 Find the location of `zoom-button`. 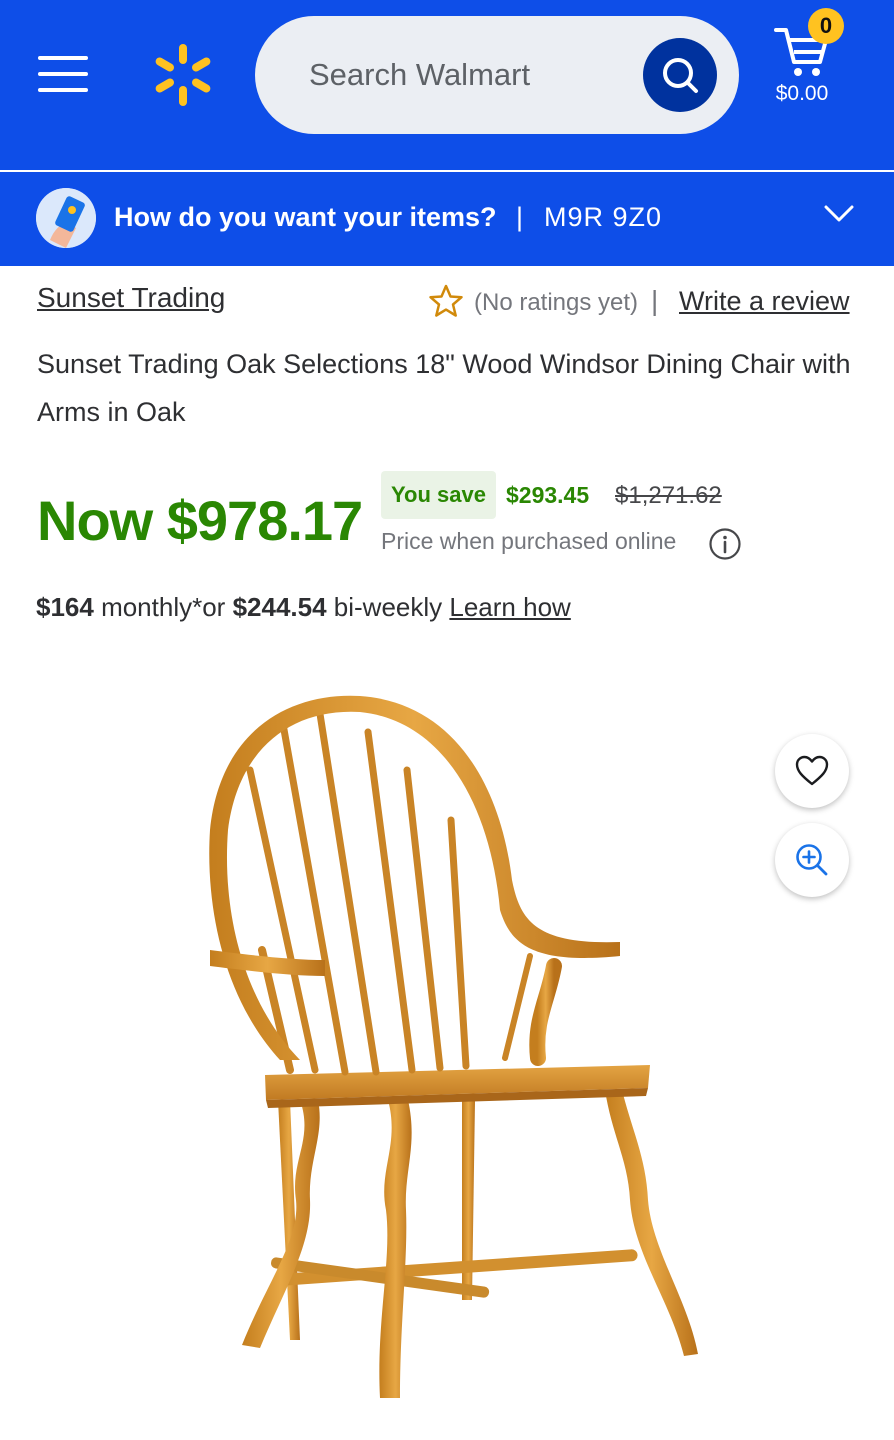

zoom-button is located at coordinates (812, 860).